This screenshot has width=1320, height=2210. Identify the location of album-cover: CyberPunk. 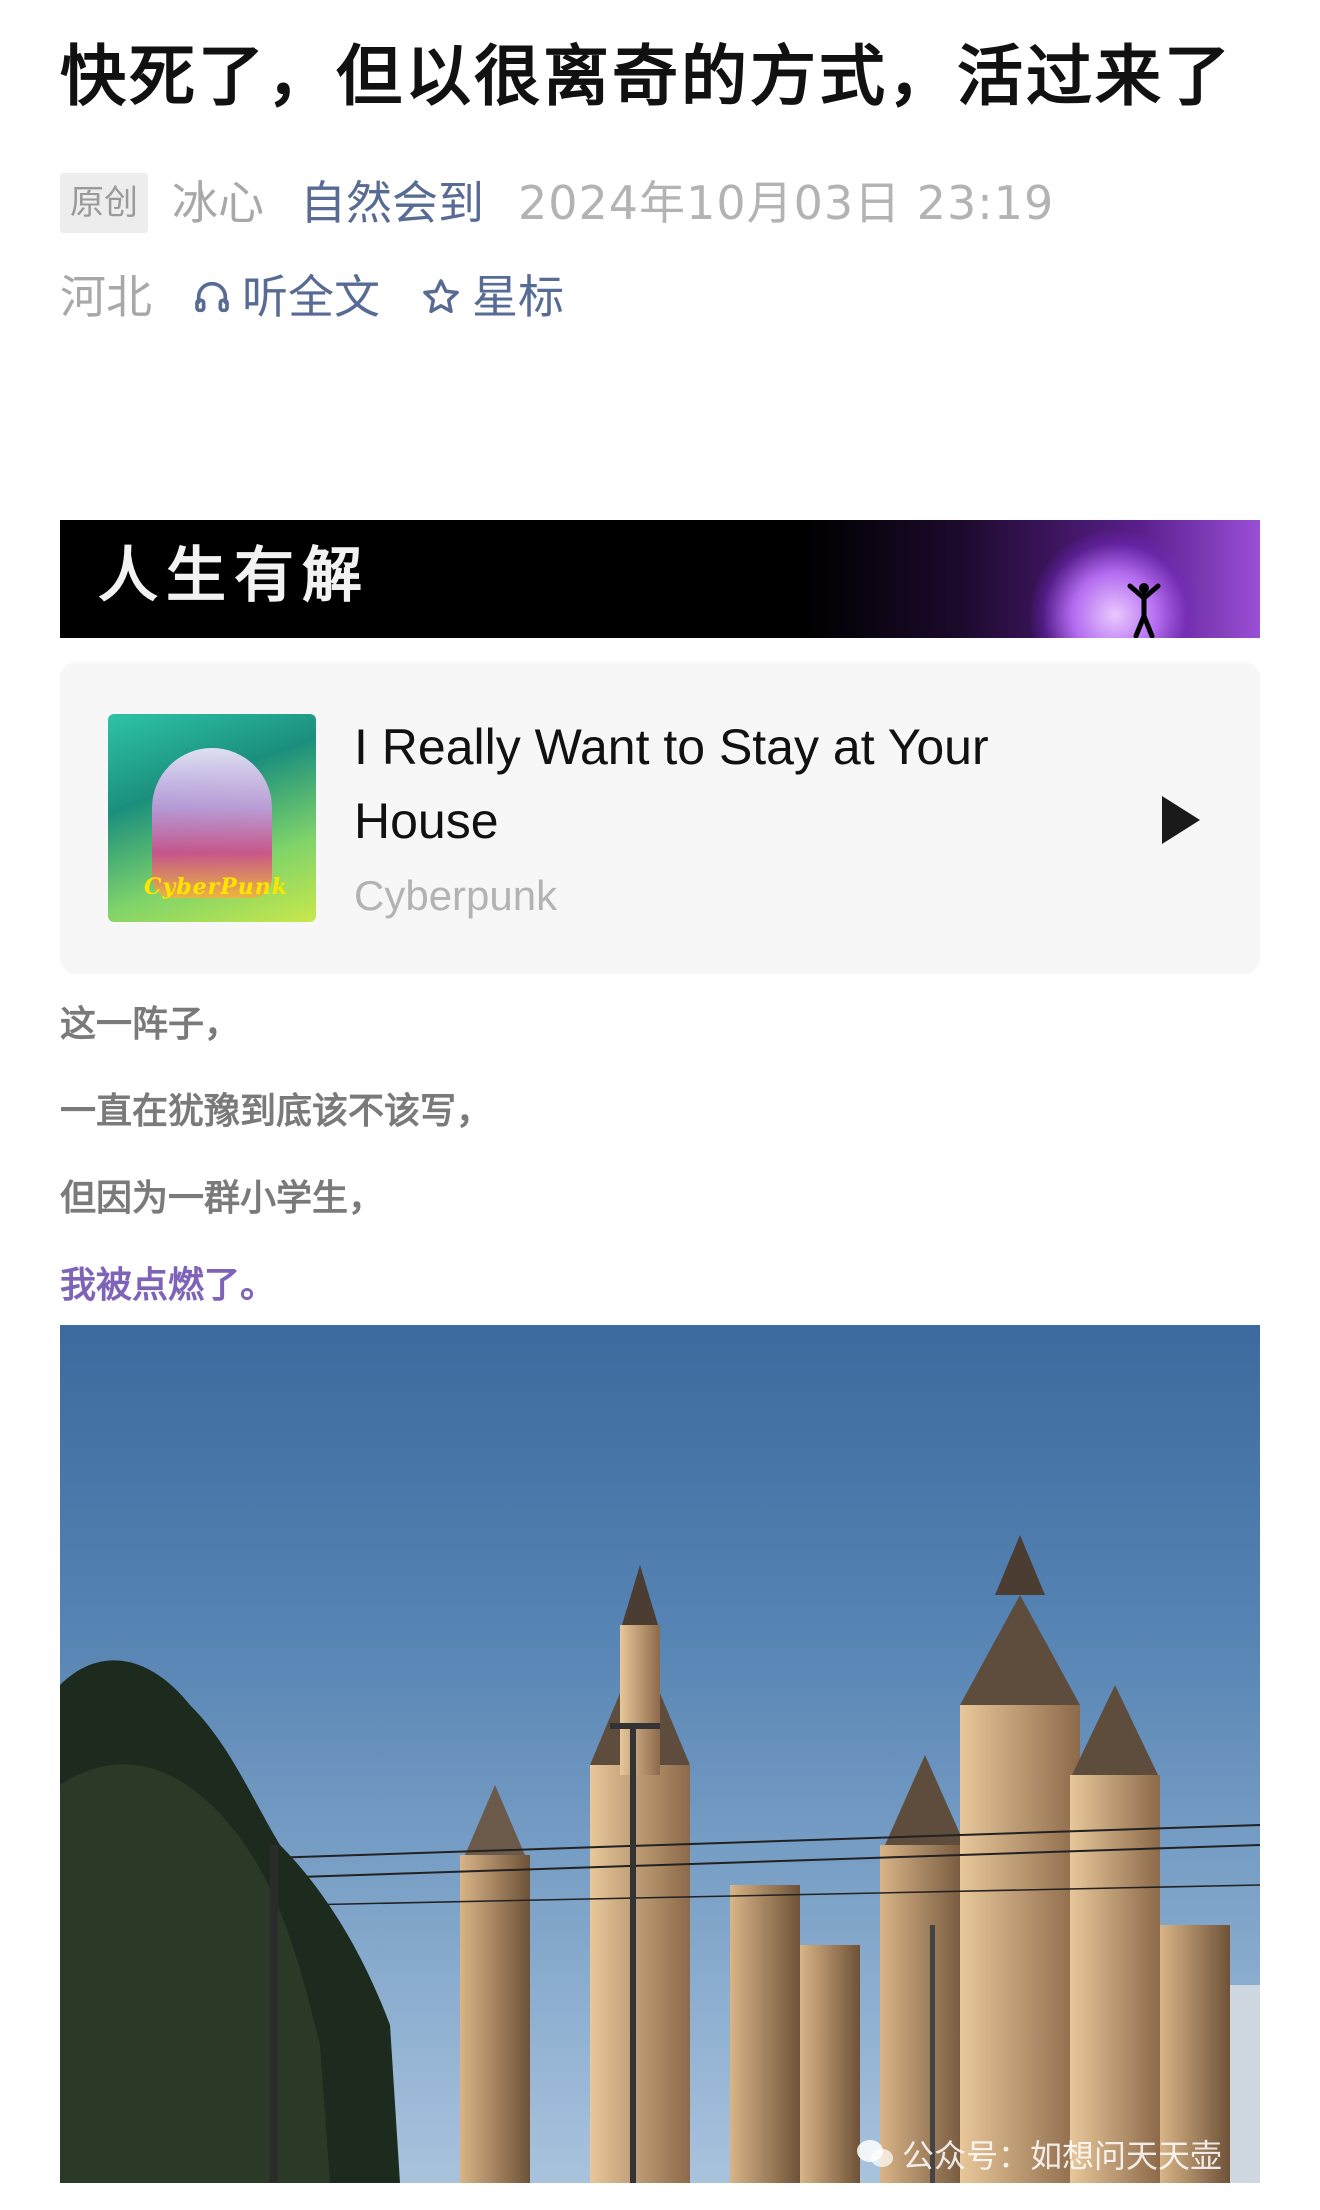
(212, 818).